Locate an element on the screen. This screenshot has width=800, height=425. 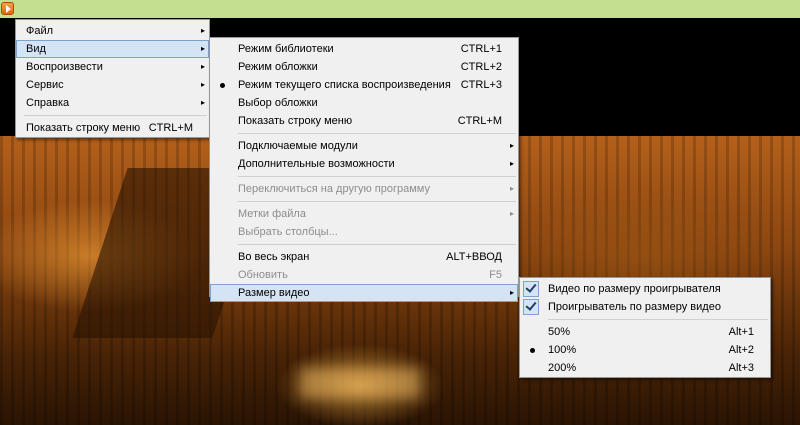
menu-item-enhancements: Дополнительные возможности ▸ is located at coordinates (364, 164).